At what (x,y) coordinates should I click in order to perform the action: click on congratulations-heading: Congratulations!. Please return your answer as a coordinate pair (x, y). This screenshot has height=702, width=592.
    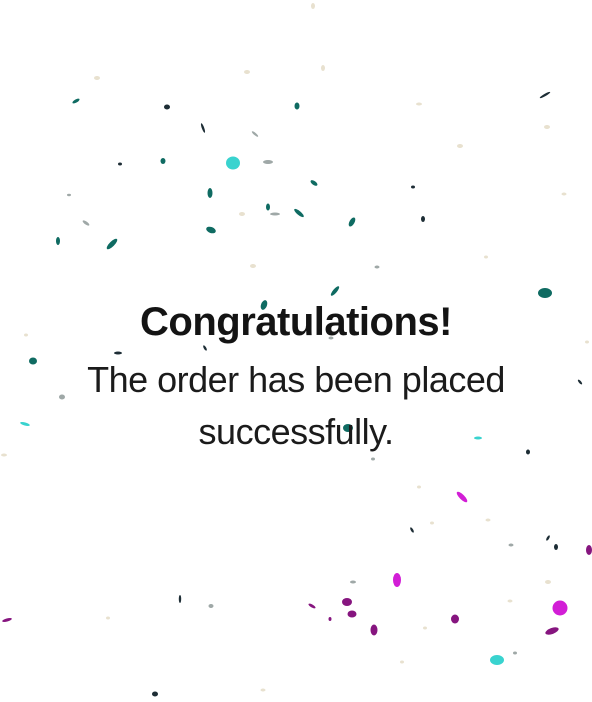
    Looking at the image, I should click on (296, 322).